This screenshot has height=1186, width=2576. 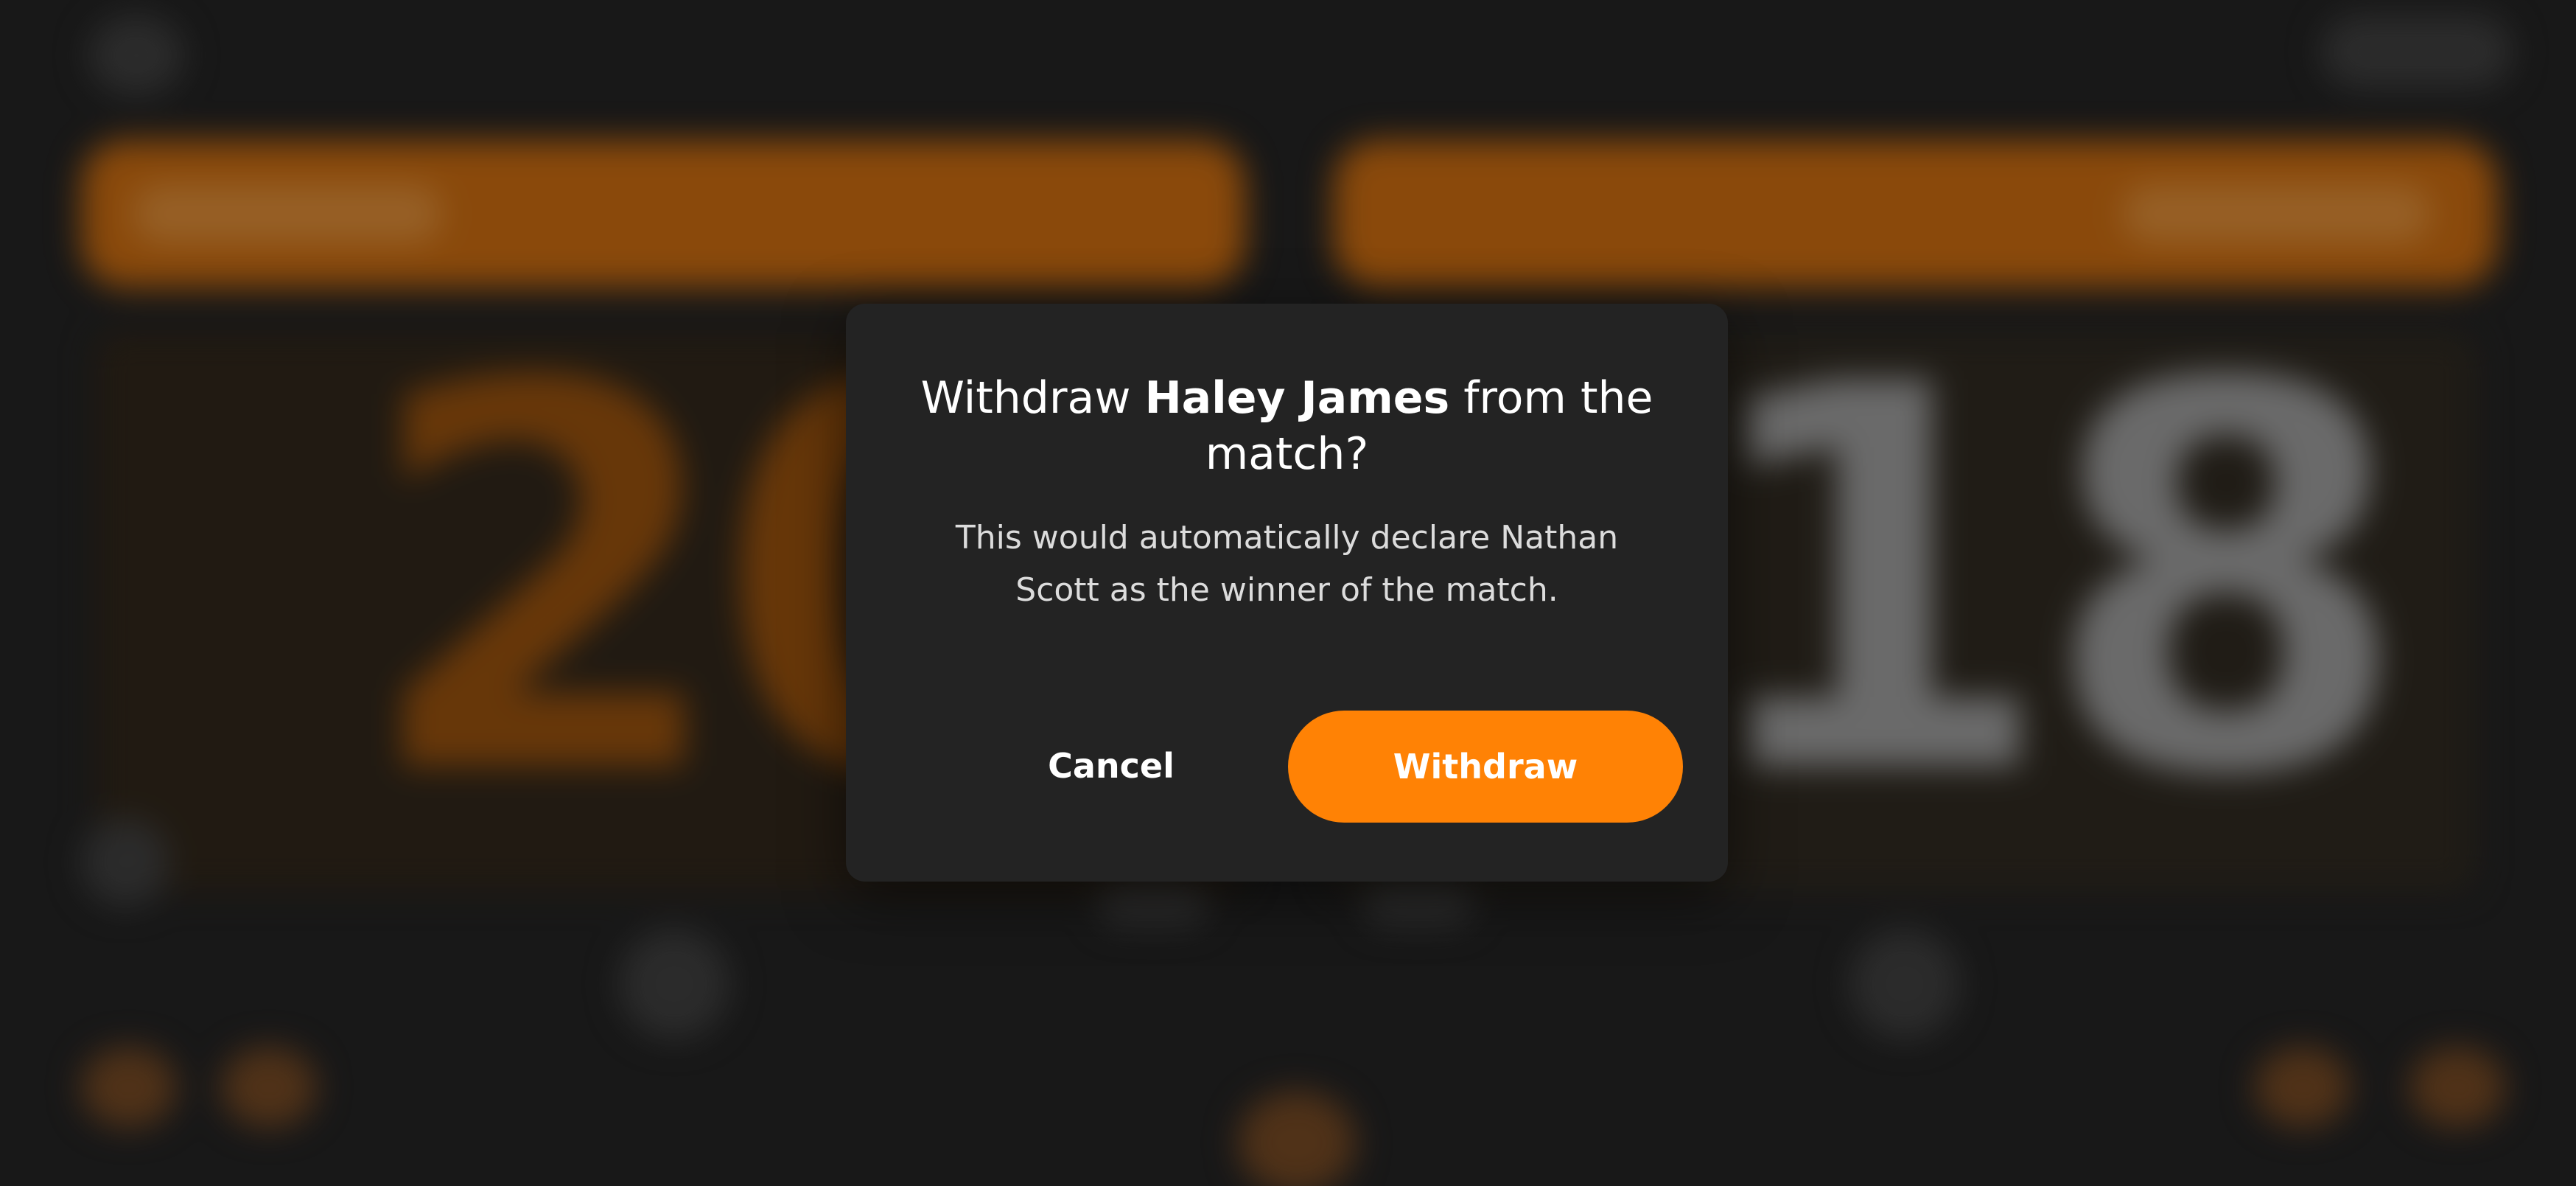 What do you see at coordinates (1032, 398) in the screenshot?
I see `dialog-title-prefix: Withdraw` at bounding box center [1032, 398].